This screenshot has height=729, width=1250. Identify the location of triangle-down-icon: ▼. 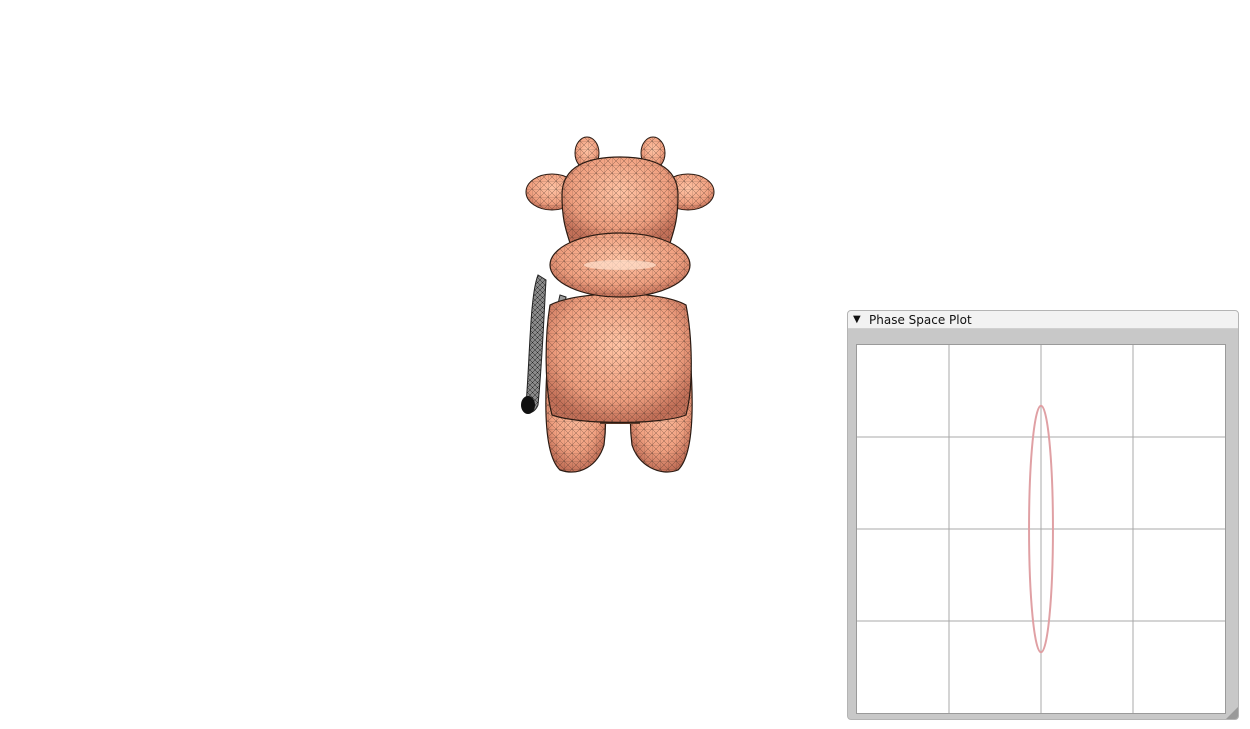
(858, 319).